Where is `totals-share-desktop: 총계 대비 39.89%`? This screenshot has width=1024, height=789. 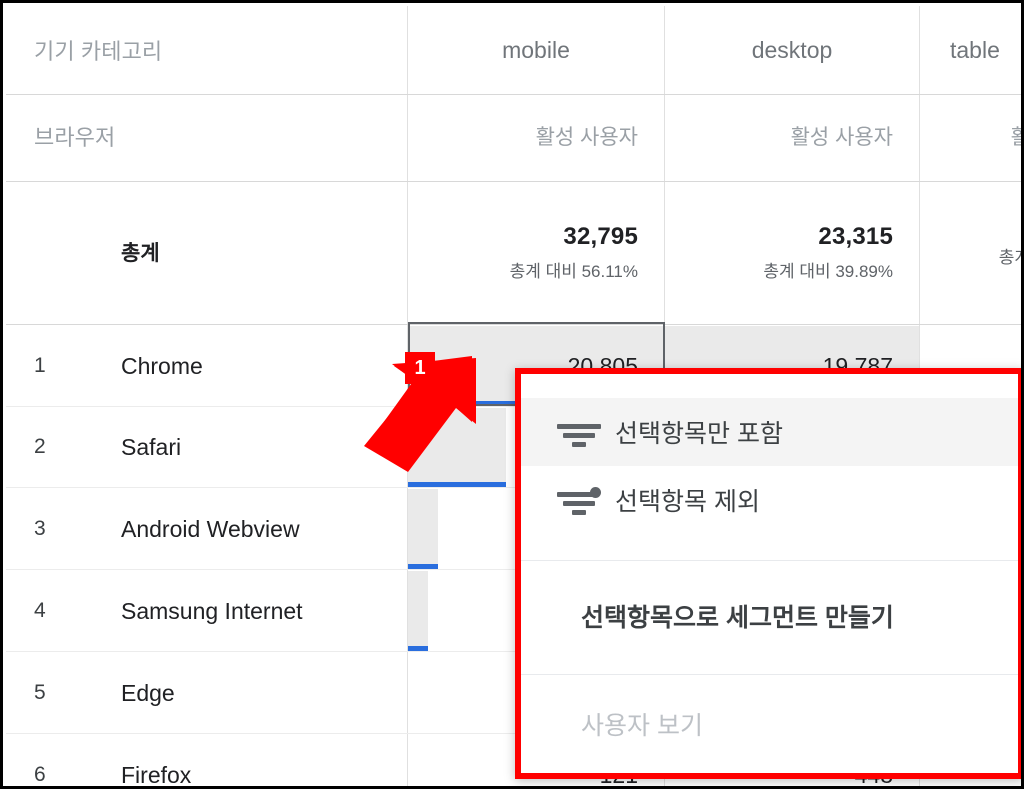
totals-share-desktop: 총계 대비 39.89% is located at coordinates (828, 271).